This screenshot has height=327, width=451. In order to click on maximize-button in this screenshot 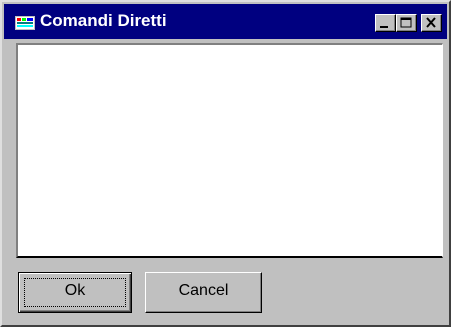, I will do `click(406, 23)`.